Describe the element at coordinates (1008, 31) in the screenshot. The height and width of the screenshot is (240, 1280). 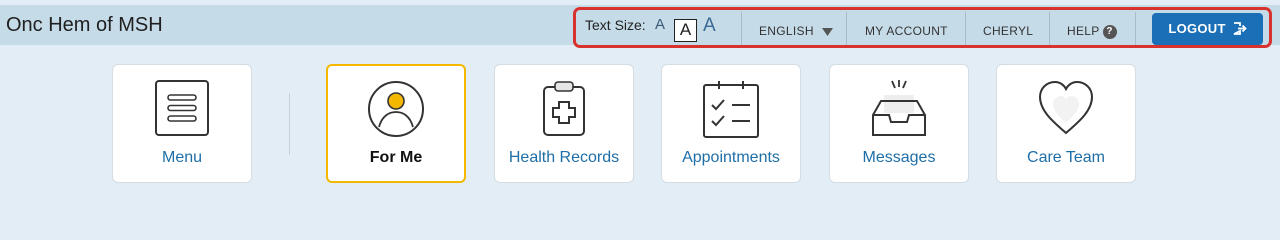
I see `user-name-link: CHERYL` at that location.